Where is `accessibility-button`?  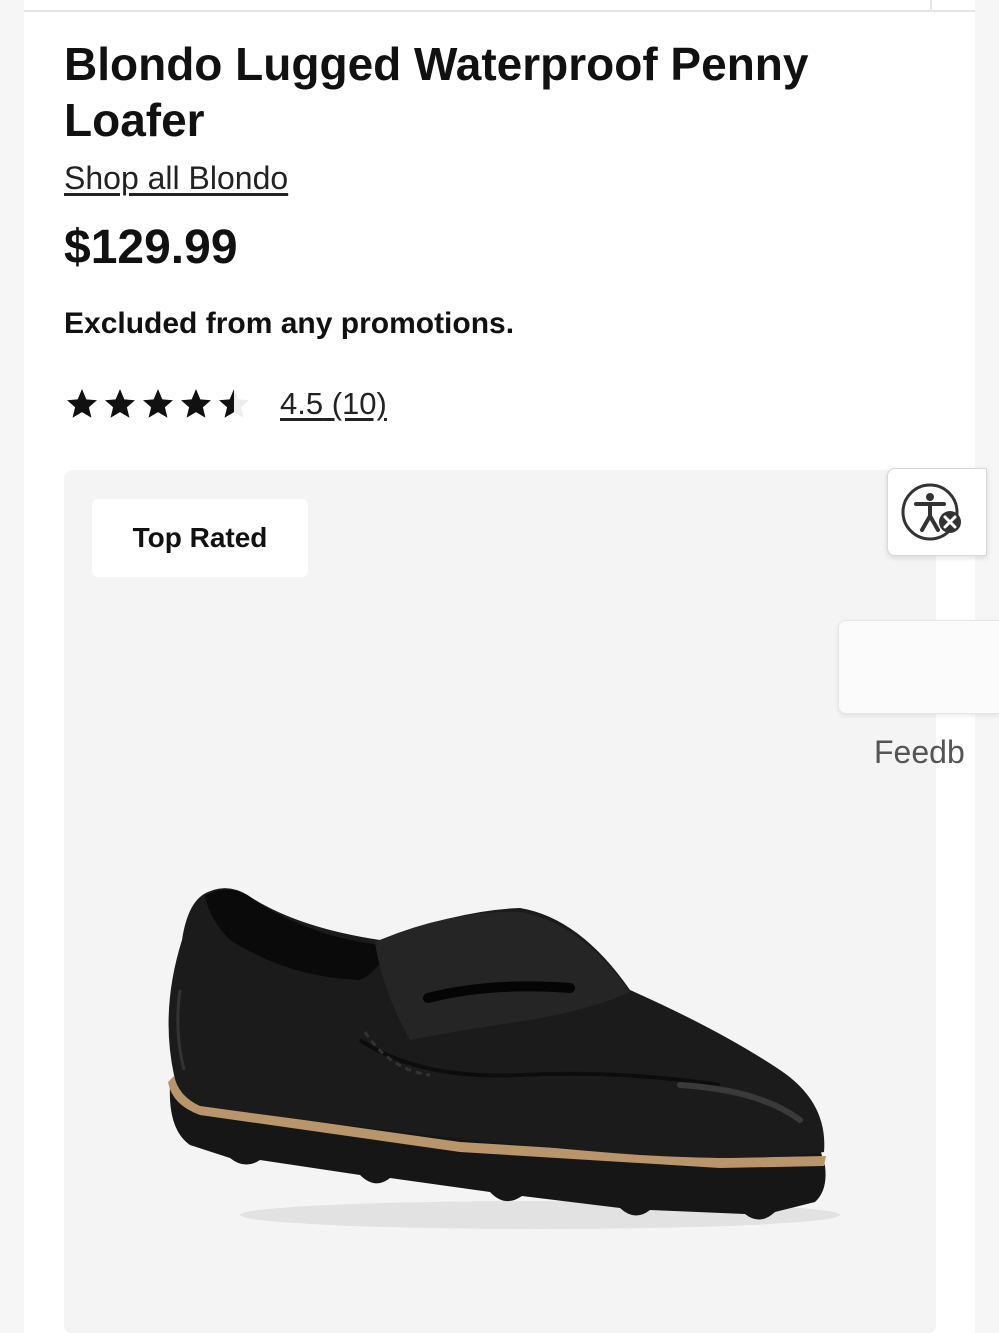
accessibility-button is located at coordinates (937, 512).